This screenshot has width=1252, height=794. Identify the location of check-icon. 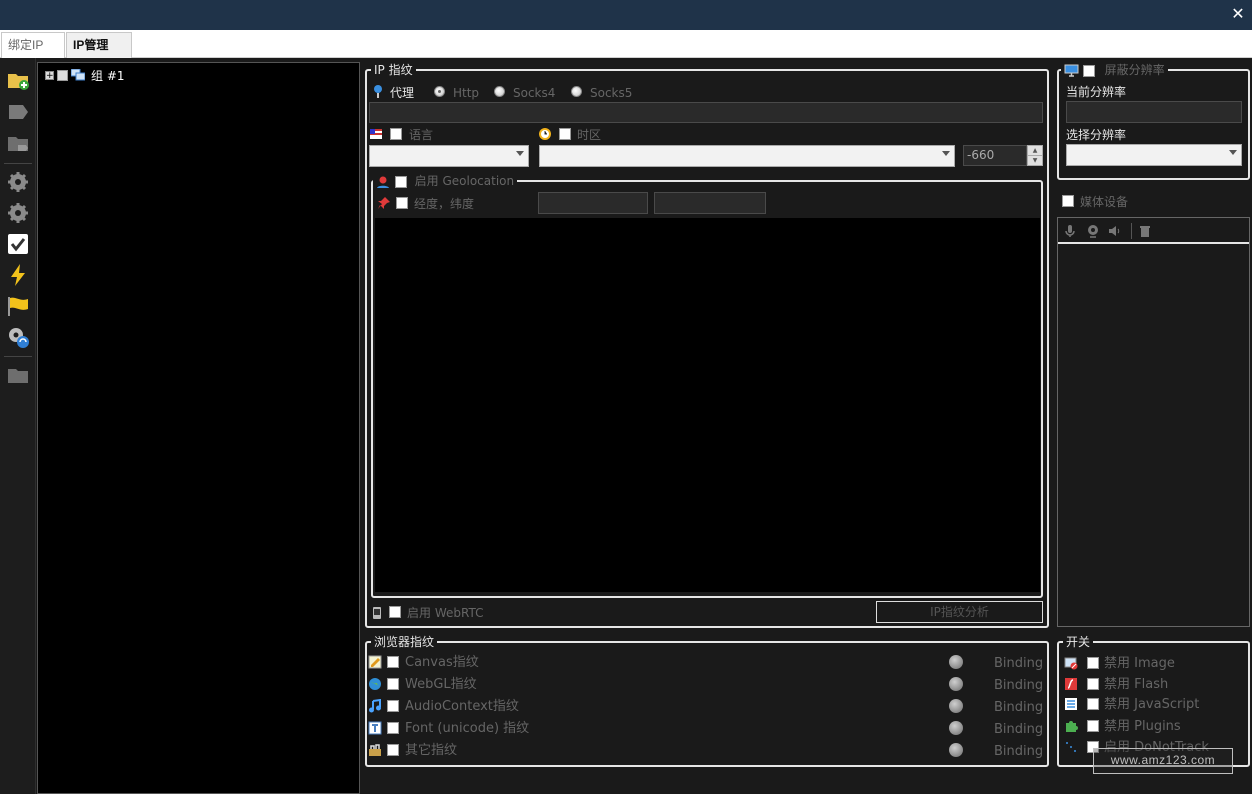
(18, 244).